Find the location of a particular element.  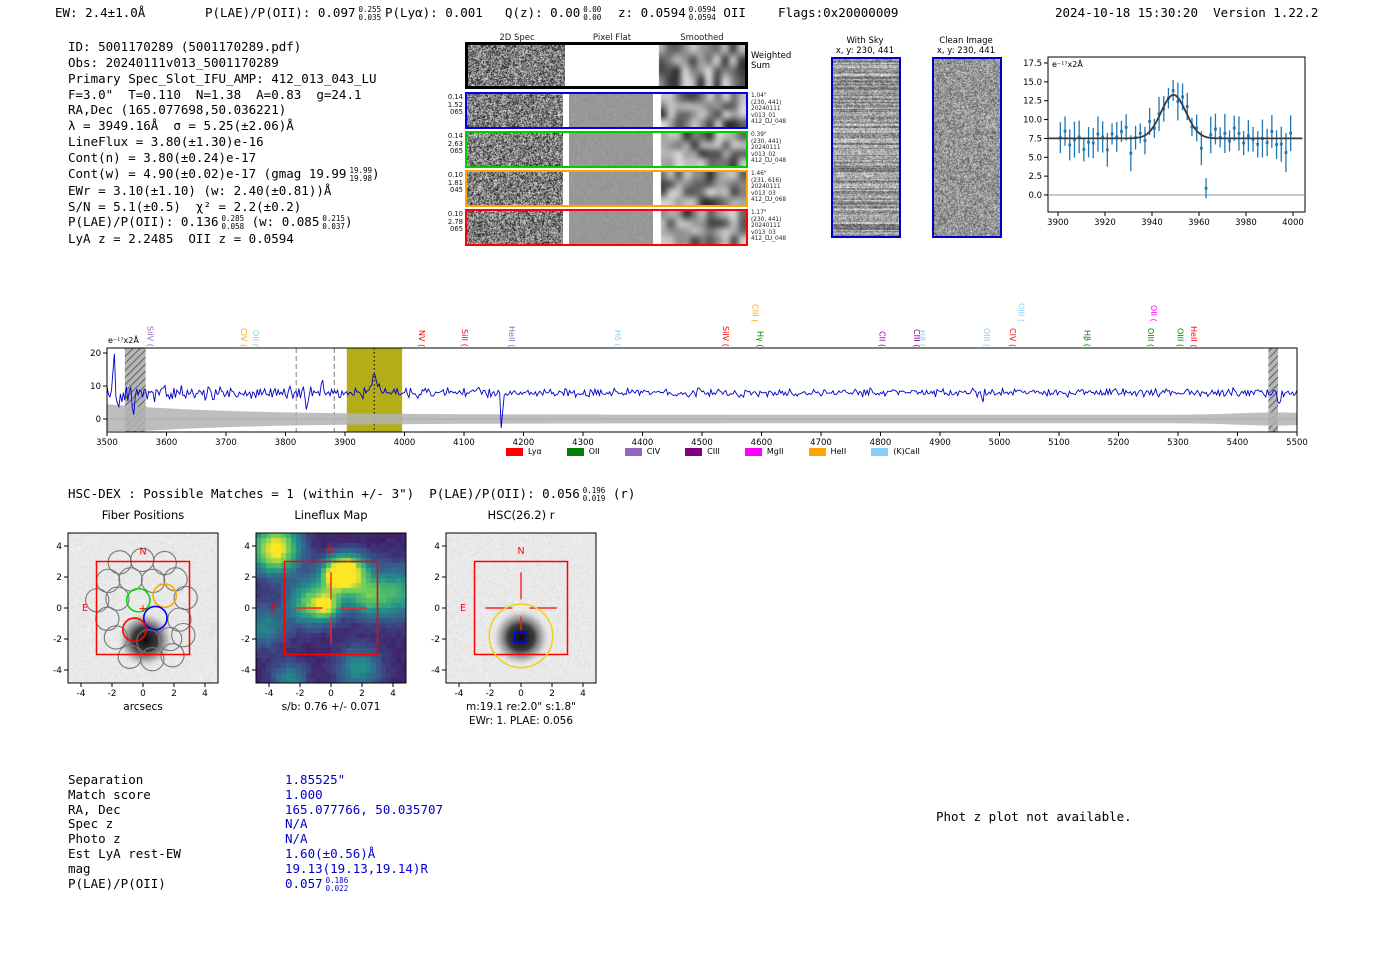

svg-text: 3920 is located at coordinates (1105, 223).